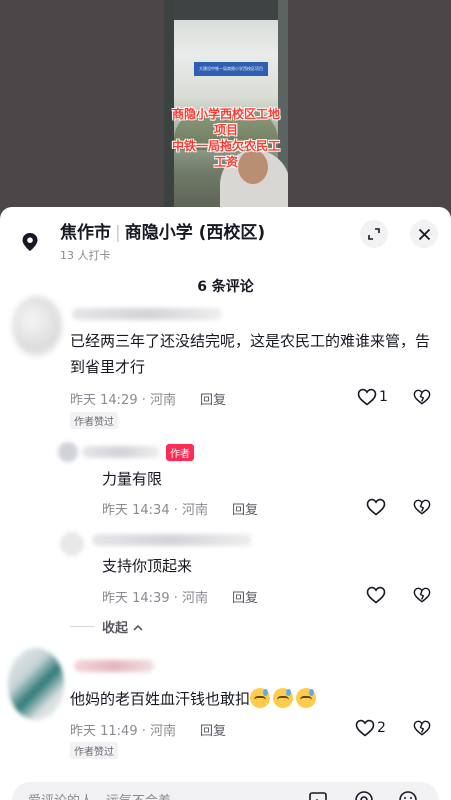 The image size is (451, 800). What do you see at coordinates (85, 233) in the screenshot?
I see `location-city: 焦作市` at bounding box center [85, 233].